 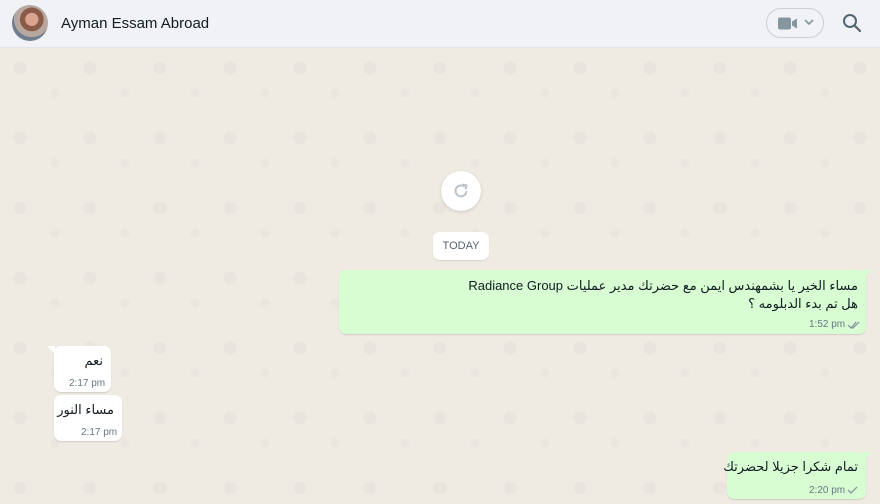 I want to click on outgoing-message: تمام شكرا جزيلا لحضرتك 2:20 pm, so click(x=794, y=475).